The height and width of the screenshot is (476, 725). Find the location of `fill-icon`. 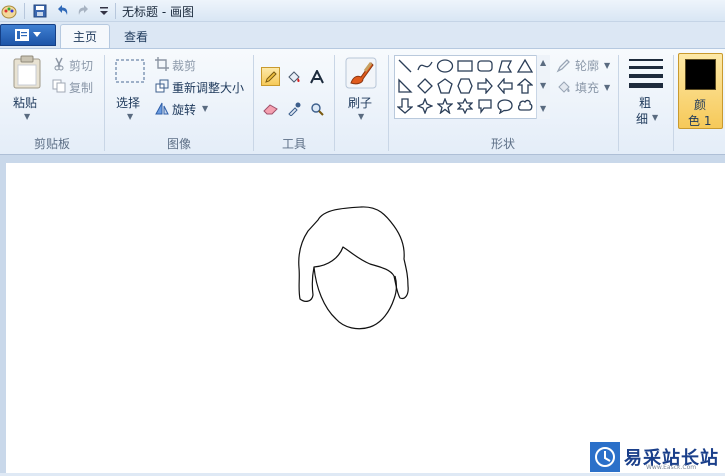

fill-icon is located at coordinates (564, 88).